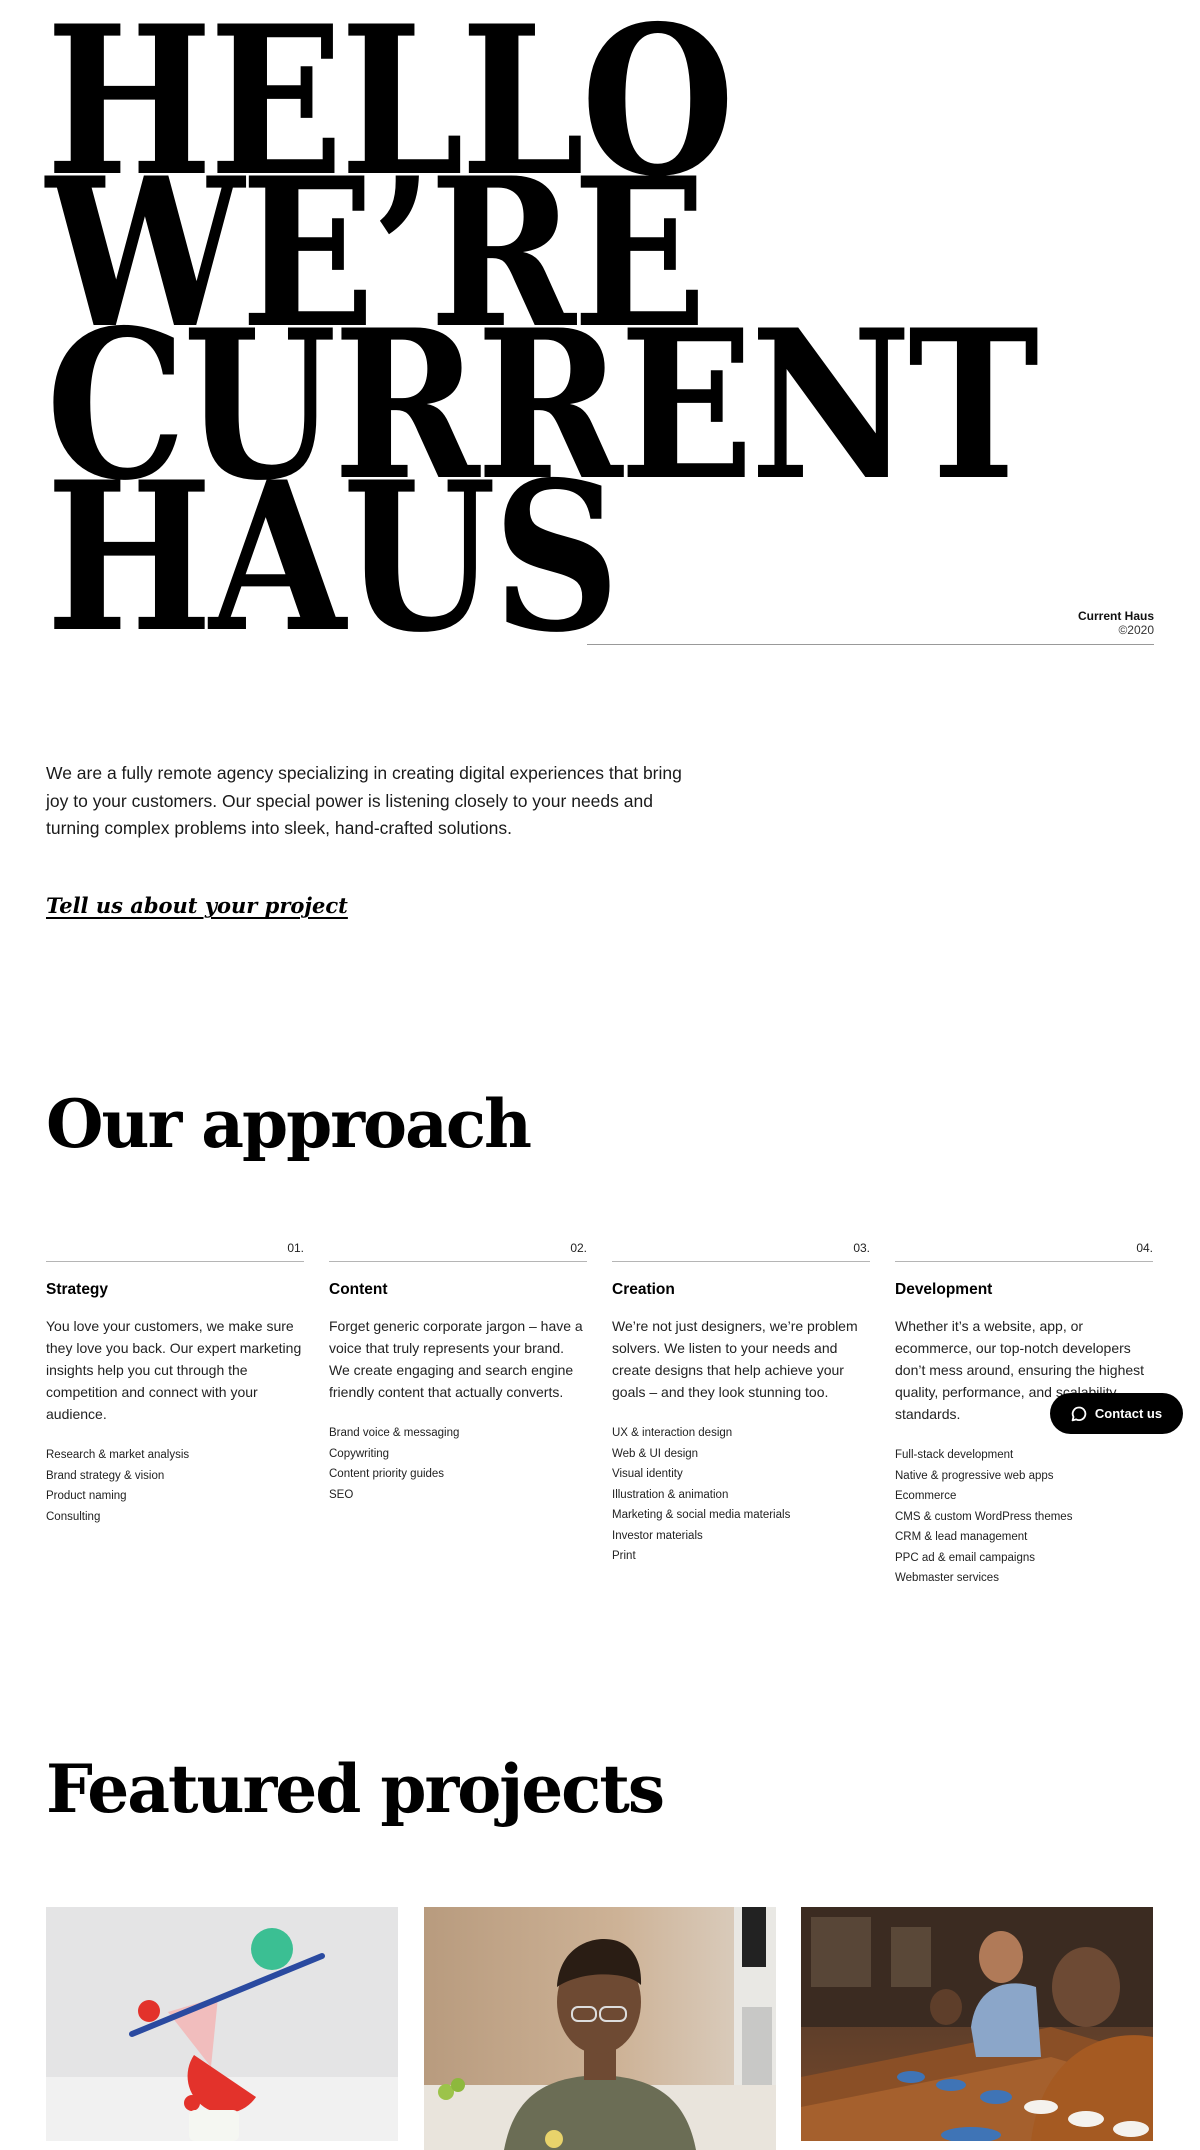 Image resolution: width=1200 pixels, height=2150 pixels. Describe the element at coordinates (643, 1289) in the screenshot. I see `column-title: Creation` at that location.